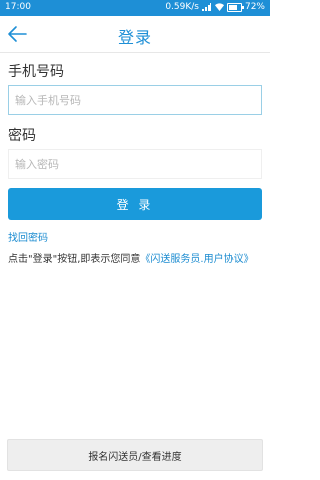  I want to click on title-bar: 登录, so click(135, 34).